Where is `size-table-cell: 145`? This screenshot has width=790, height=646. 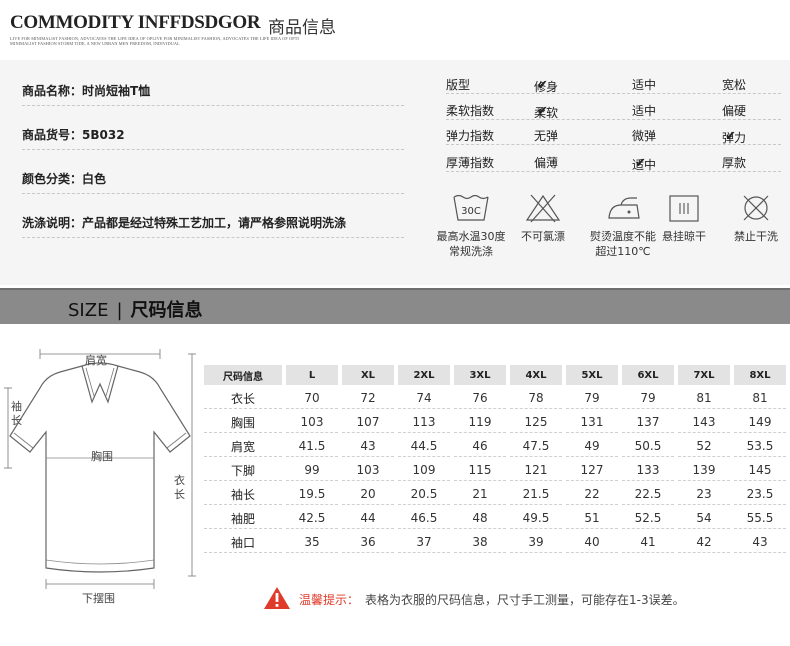
size-table-cell: 145 is located at coordinates (760, 470).